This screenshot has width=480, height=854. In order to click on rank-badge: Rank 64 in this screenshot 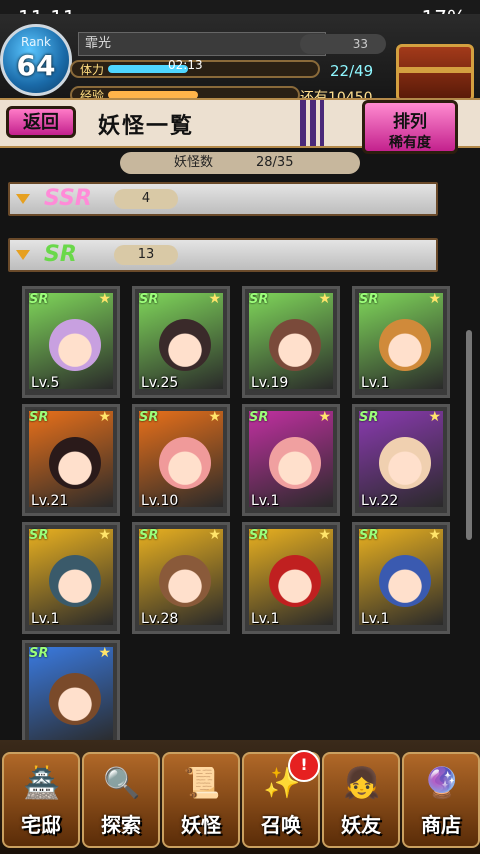, I will do `click(36, 60)`.